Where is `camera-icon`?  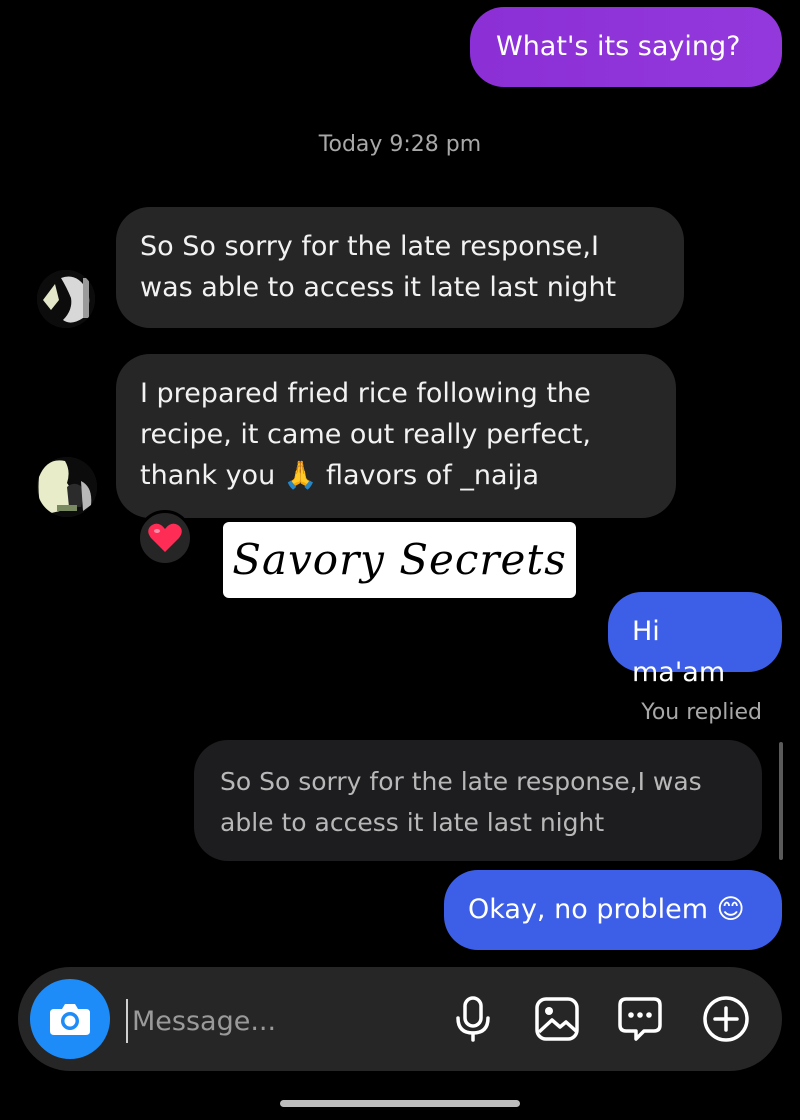 camera-icon is located at coordinates (70, 1019).